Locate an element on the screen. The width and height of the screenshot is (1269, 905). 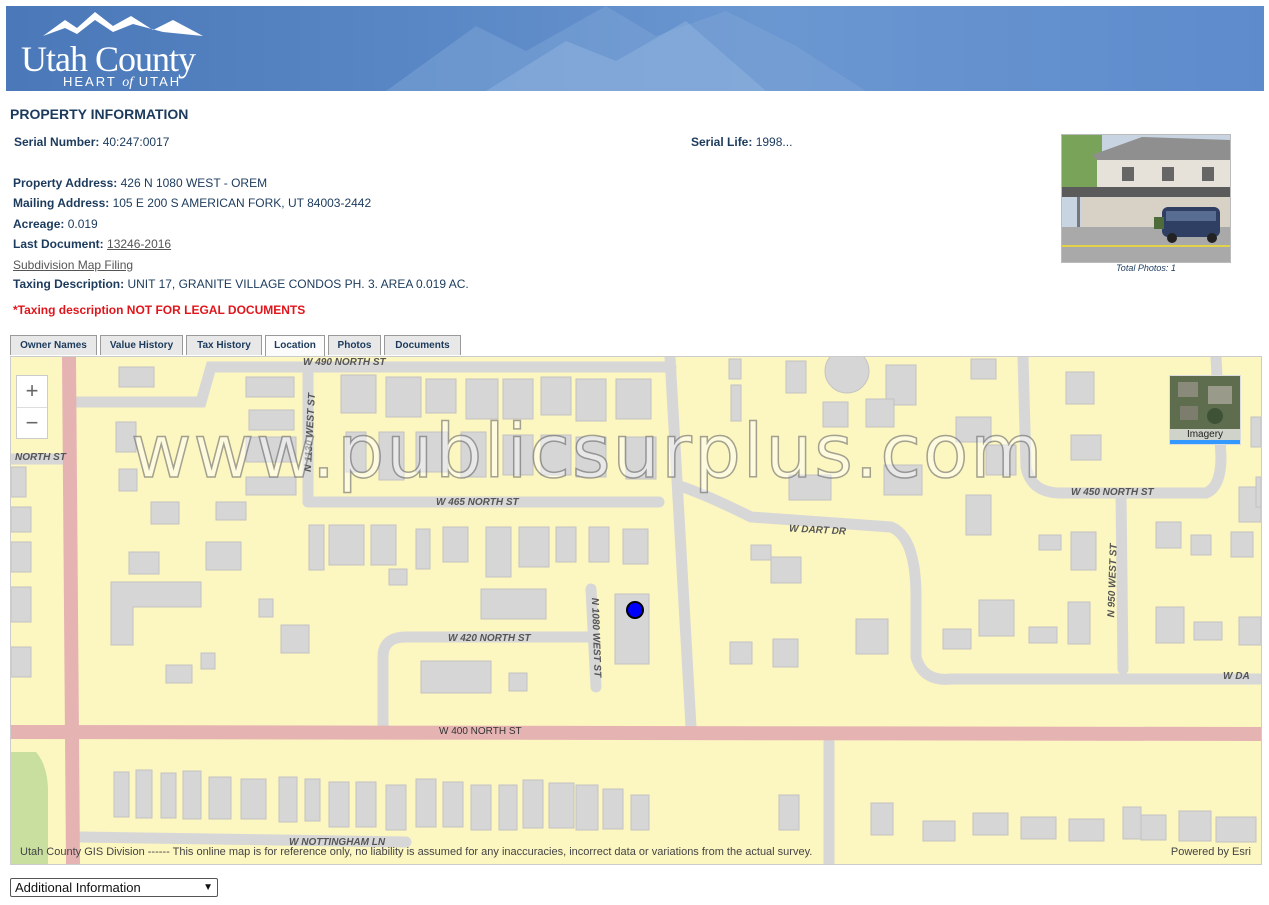
brand-sub-utah: UTAH is located at coordinates (160, 81).